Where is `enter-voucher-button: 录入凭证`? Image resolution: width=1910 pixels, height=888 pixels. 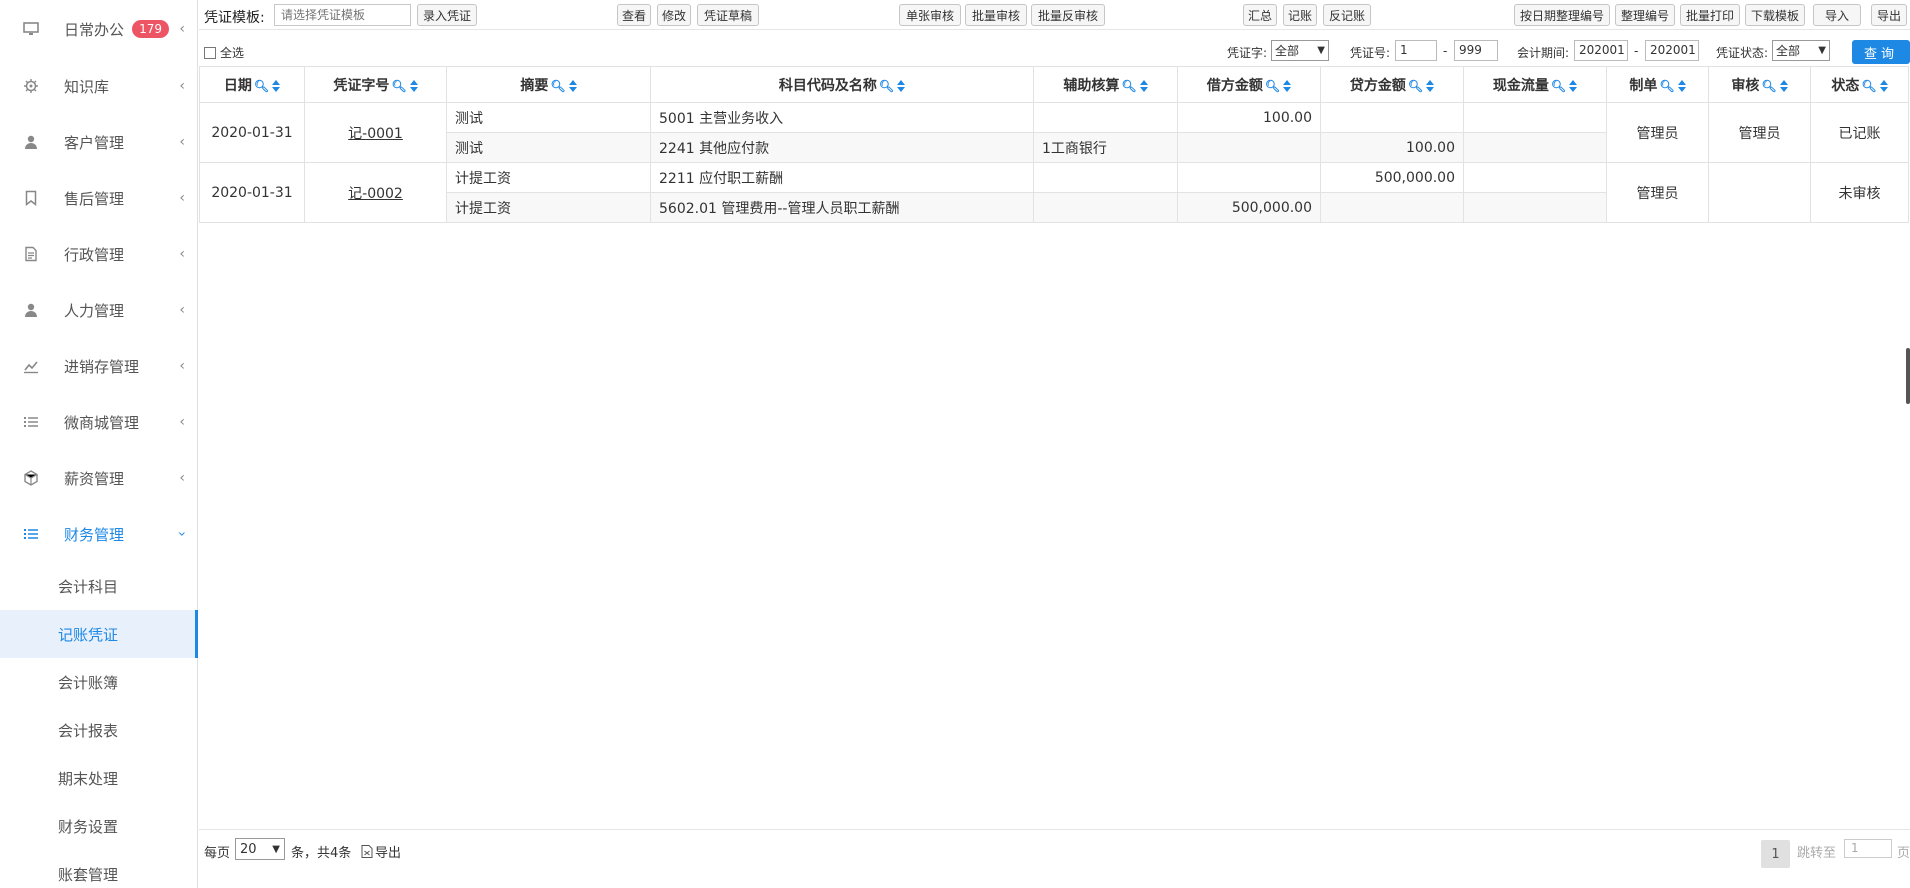 enter-voucher-button: 录入凭证 is located at coordinates (447, 15).